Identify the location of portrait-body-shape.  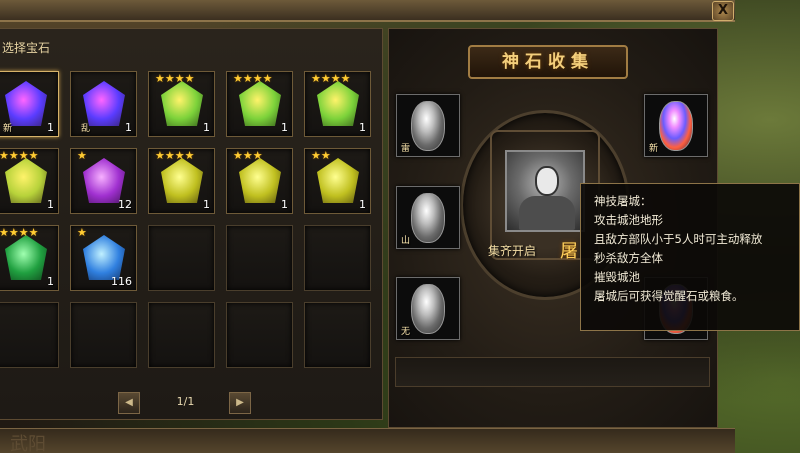
(547, 213).